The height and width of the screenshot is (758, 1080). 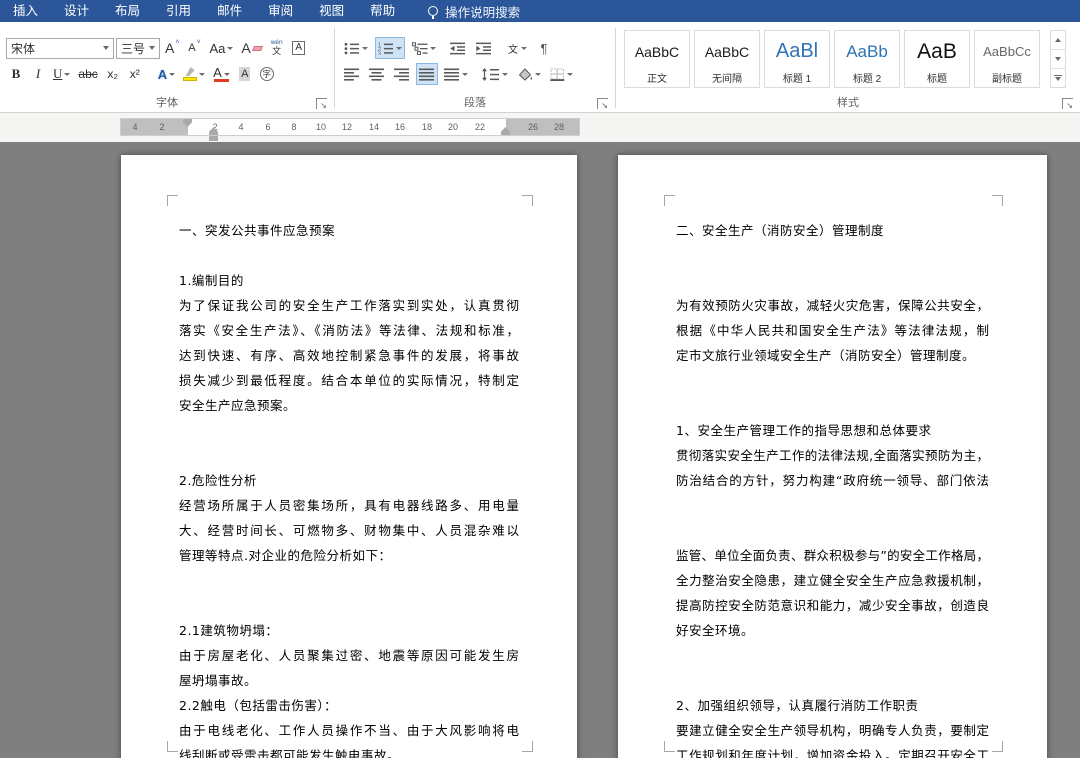 What do you see at coordinates (832, 230) in the screenshot?
I see `text-line: 二、安全生产（消防安全）管理制度` at bounding box center [832, 230].